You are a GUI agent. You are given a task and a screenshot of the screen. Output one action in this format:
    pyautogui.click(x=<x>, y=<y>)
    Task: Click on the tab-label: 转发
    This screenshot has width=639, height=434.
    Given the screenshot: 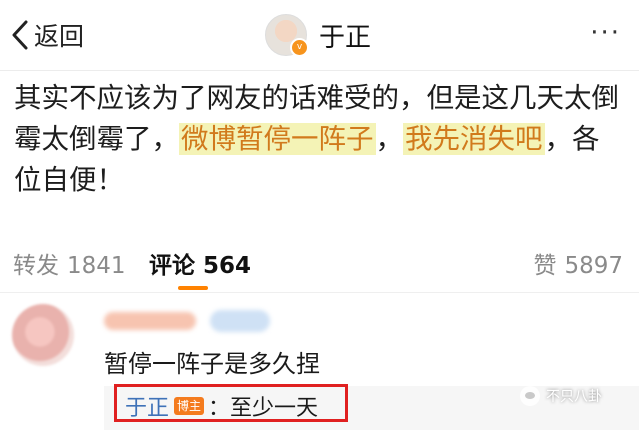 What is the action you would take?
    pyautogui.click(x=36, y=266)
    